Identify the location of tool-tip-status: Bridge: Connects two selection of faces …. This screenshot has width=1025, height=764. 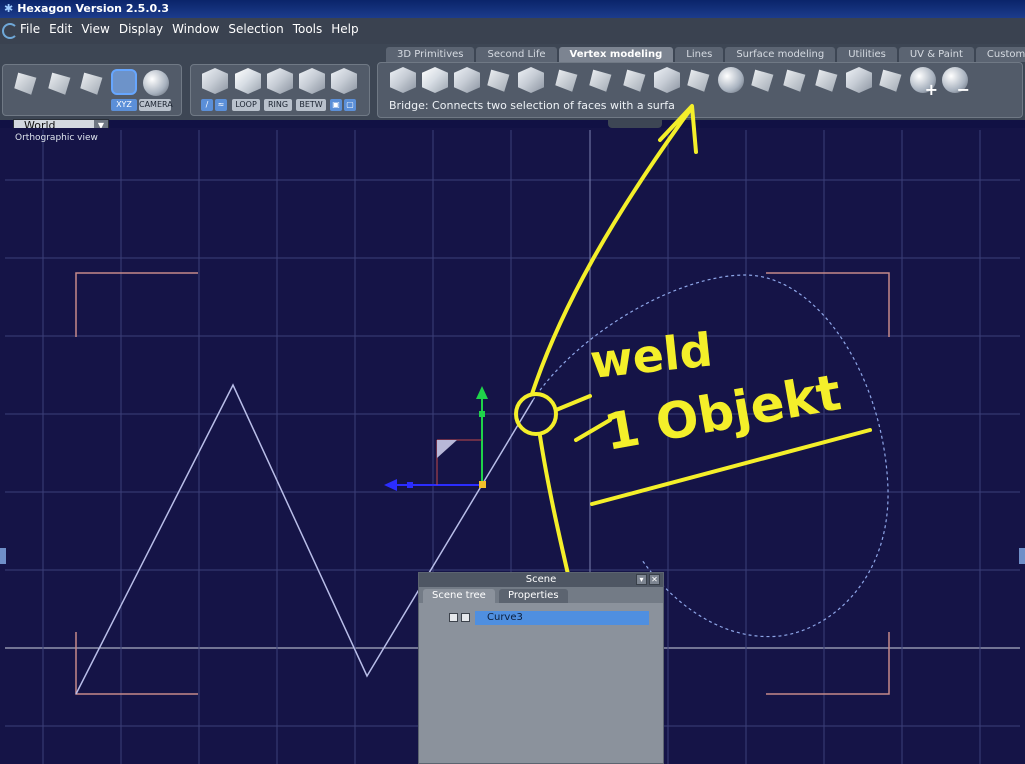
(532, 105).